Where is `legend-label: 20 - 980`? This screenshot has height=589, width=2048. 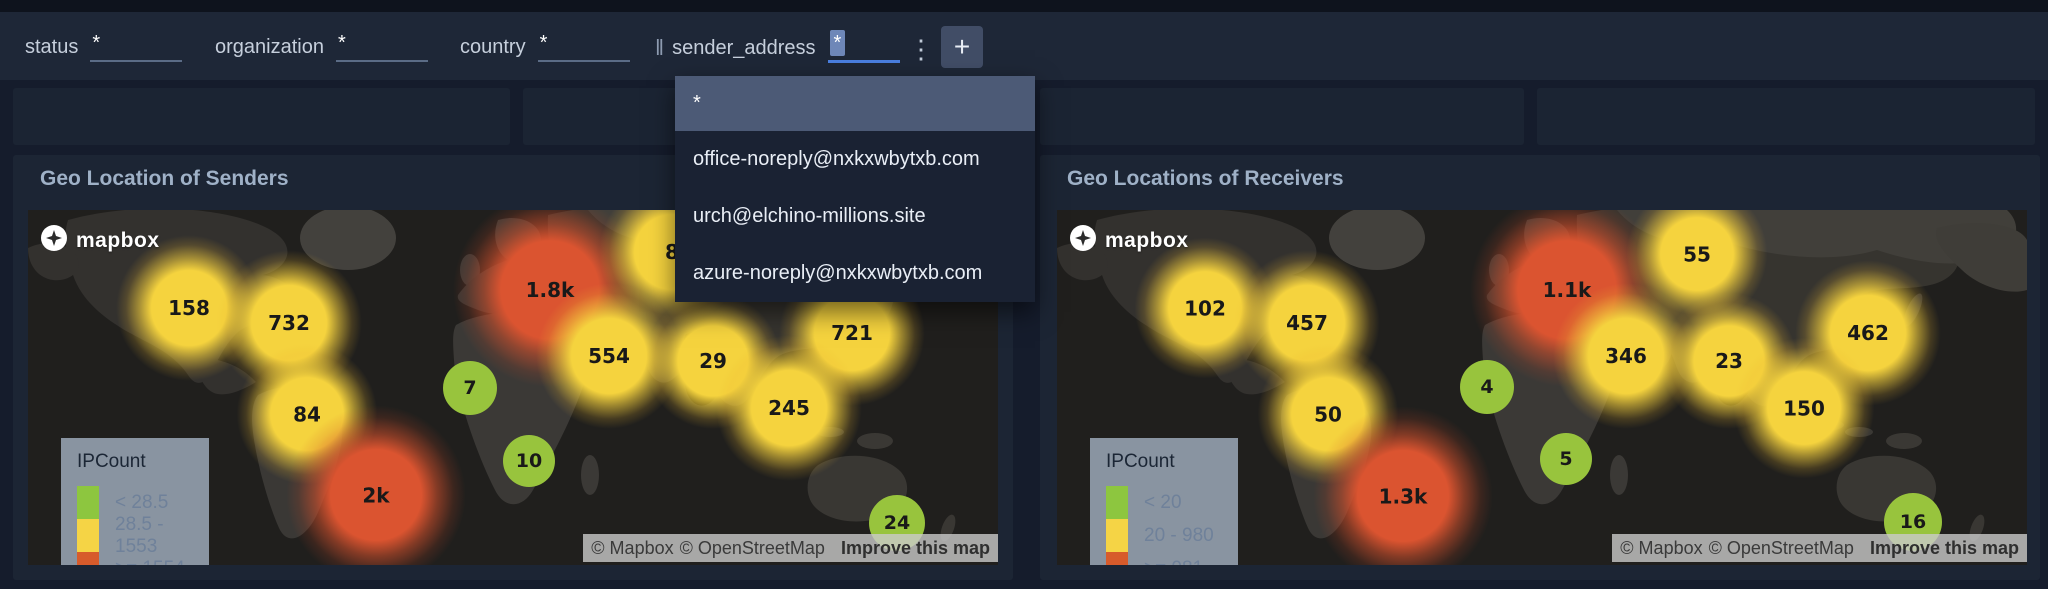
legend-label: 20 - 980 is located at coordinates (1179, 535).